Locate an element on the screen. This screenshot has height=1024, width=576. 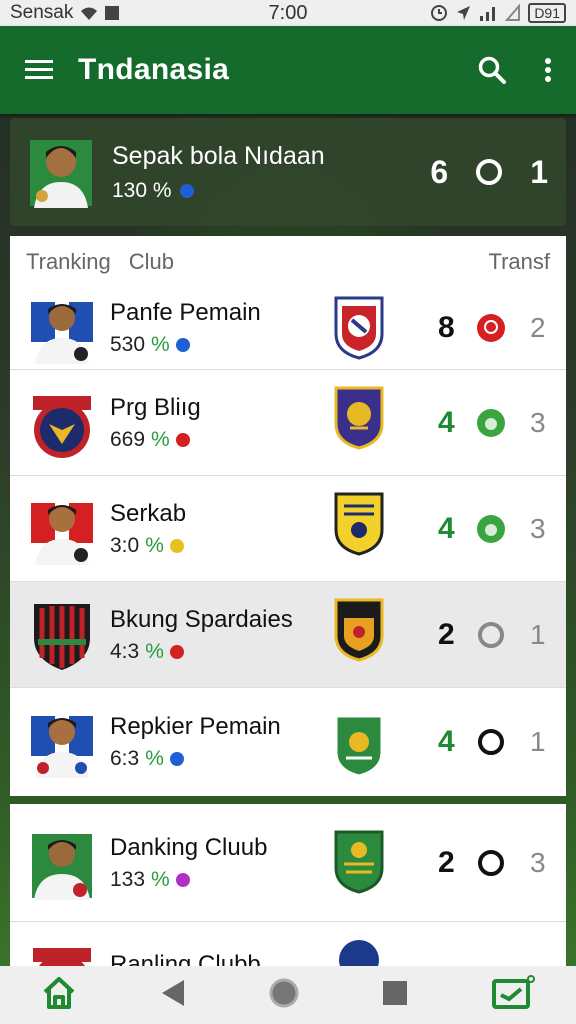
table-row: Bkung Spardaies 4:3 % 2 1 is located at coordinates (288, 635).